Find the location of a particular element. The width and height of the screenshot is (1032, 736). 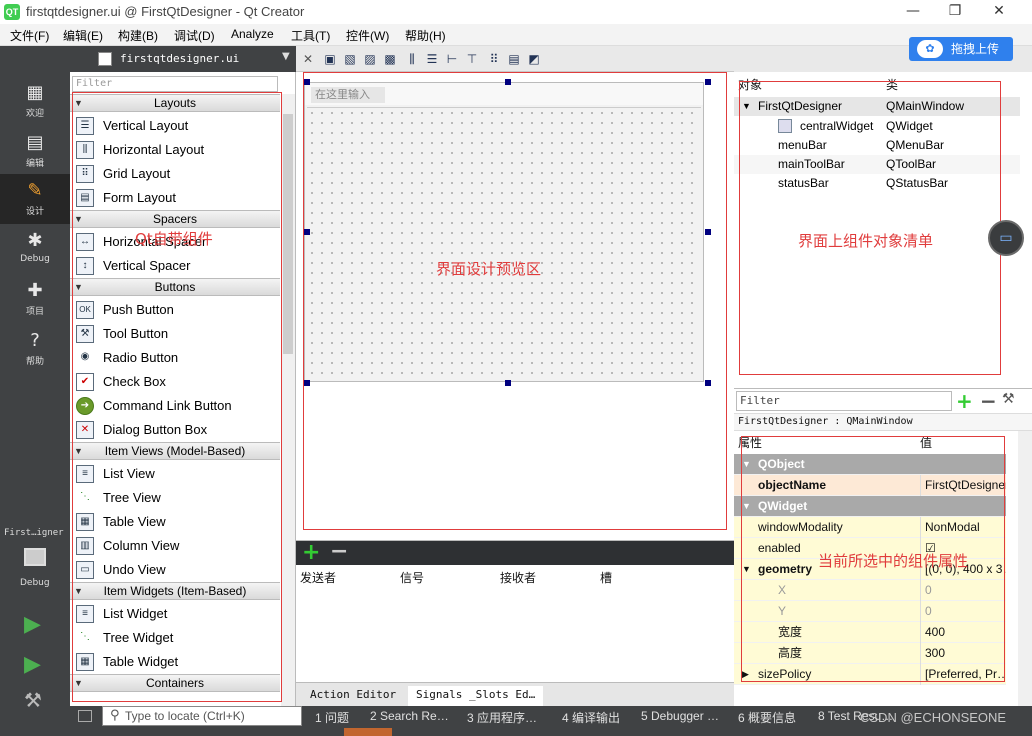

edit-buddies-icon: ▨ is located at coordinates (370, 59).